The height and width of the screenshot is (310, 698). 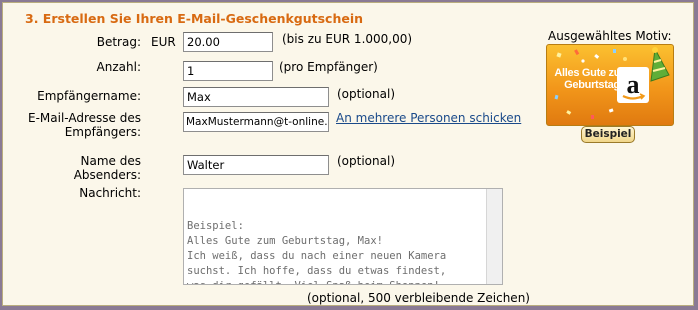 What do you see at coordinates (660, 64) in the screenshot?
I see `party-hat-icon` at bounding box center [660, 64].